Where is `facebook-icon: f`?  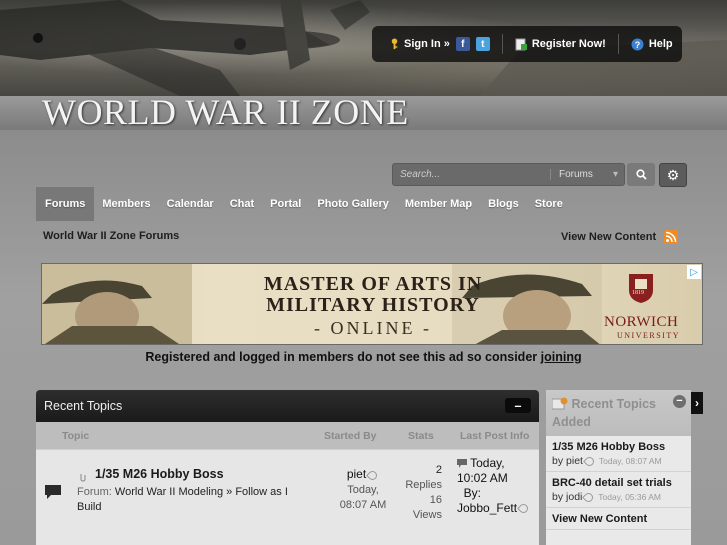 facebook-icon: f is located at coordinates (462, 44).